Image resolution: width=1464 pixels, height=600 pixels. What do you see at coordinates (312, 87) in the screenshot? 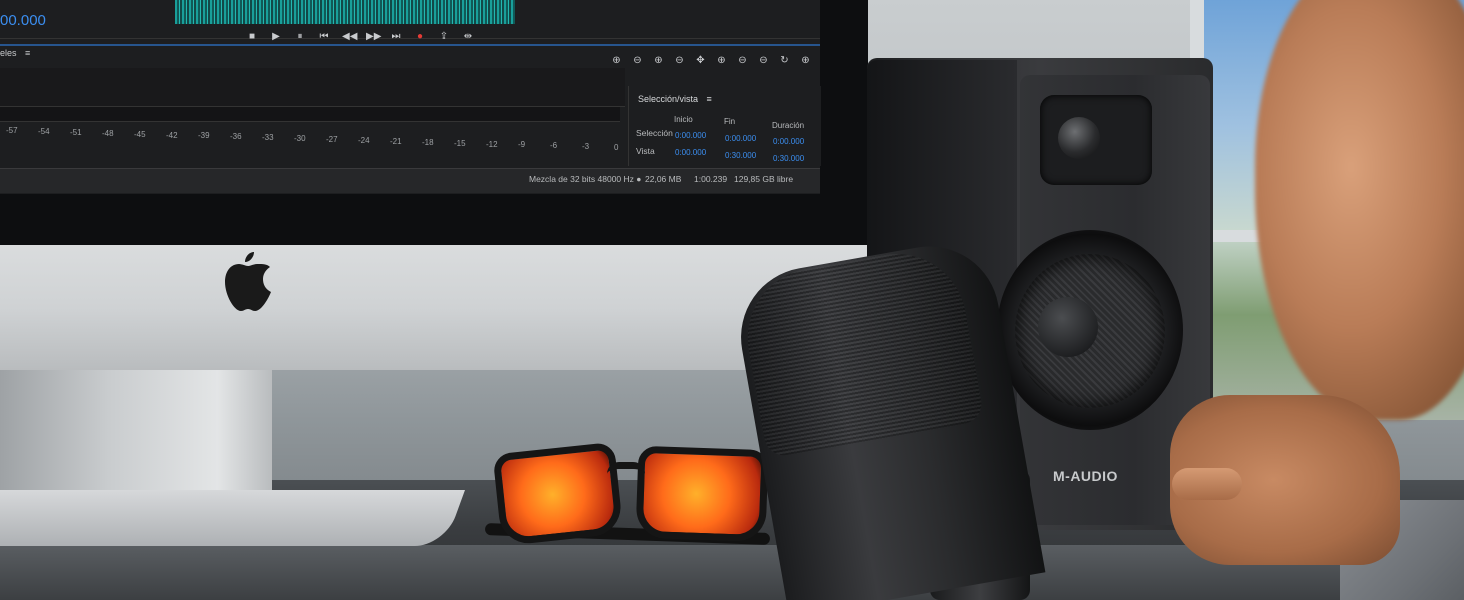
I see `level-meter-area` at bounding box center [312, 87].